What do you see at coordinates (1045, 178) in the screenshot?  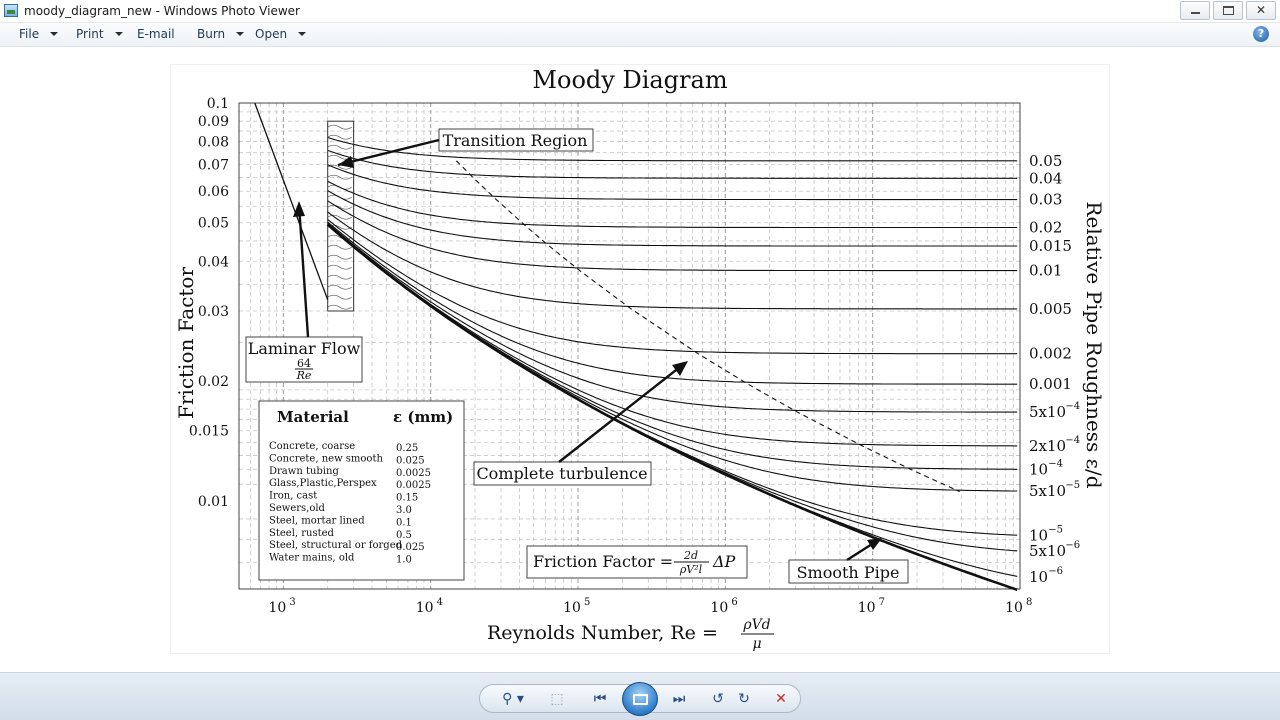 I see `roughness-label: 0.04` at bounding box center [1045, 178].